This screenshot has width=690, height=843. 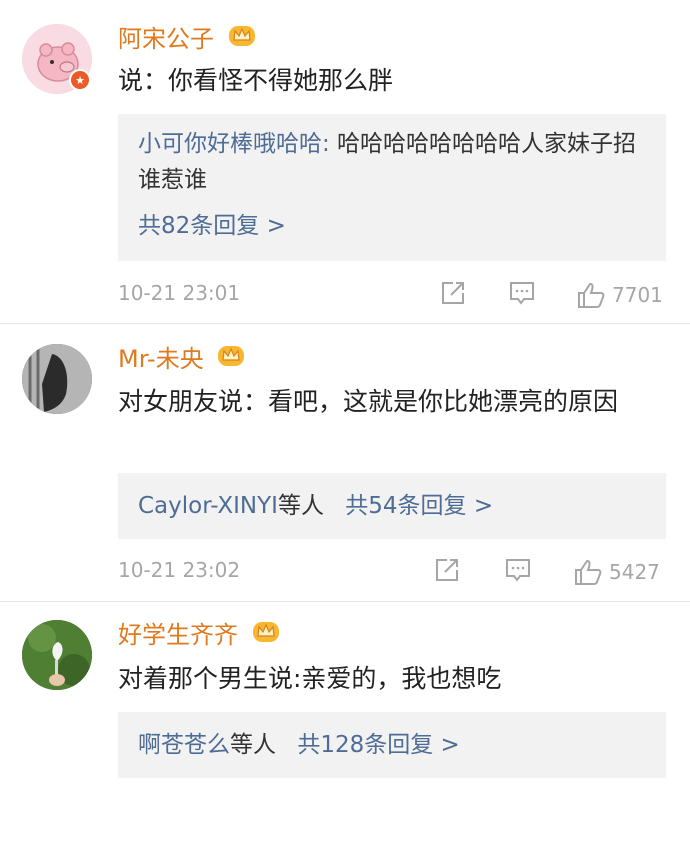 I want to click on like-count: 5427, so click(x=634, y=572).